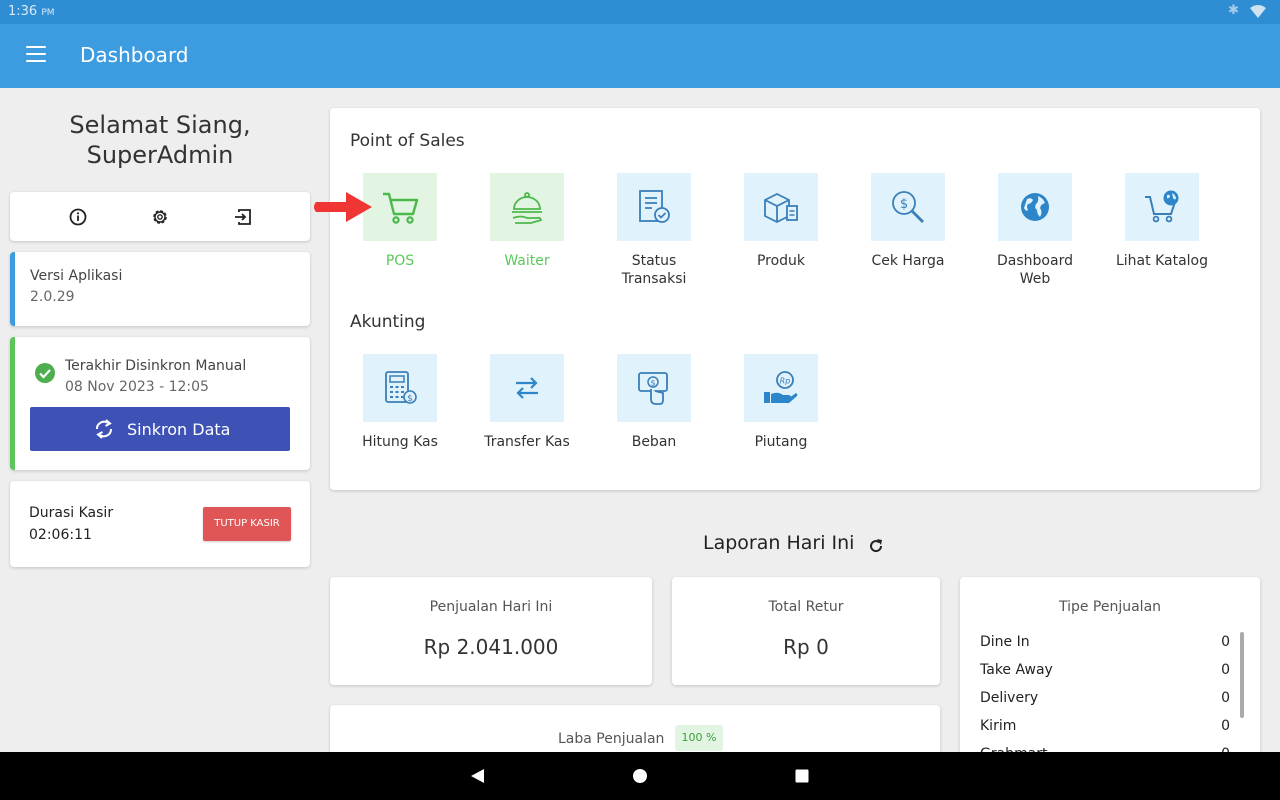  I want to click on sales-today-label: Penjualan Hari Ini, so click(491, 607).